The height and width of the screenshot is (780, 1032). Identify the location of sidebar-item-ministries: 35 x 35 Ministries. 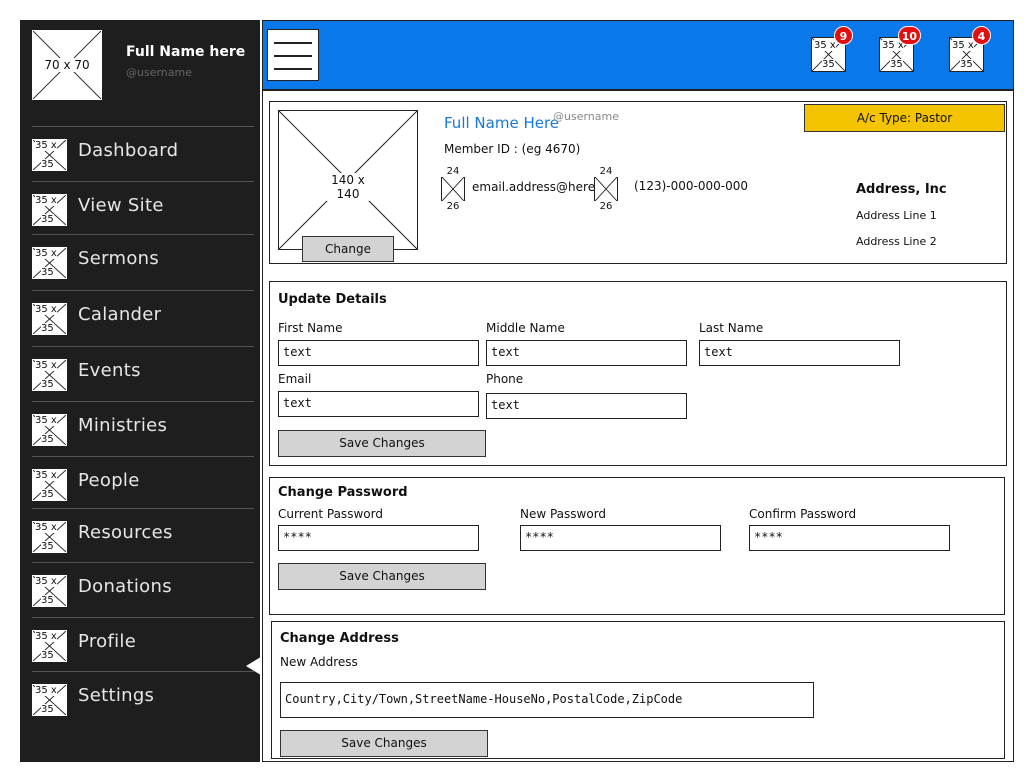
(143, 428).